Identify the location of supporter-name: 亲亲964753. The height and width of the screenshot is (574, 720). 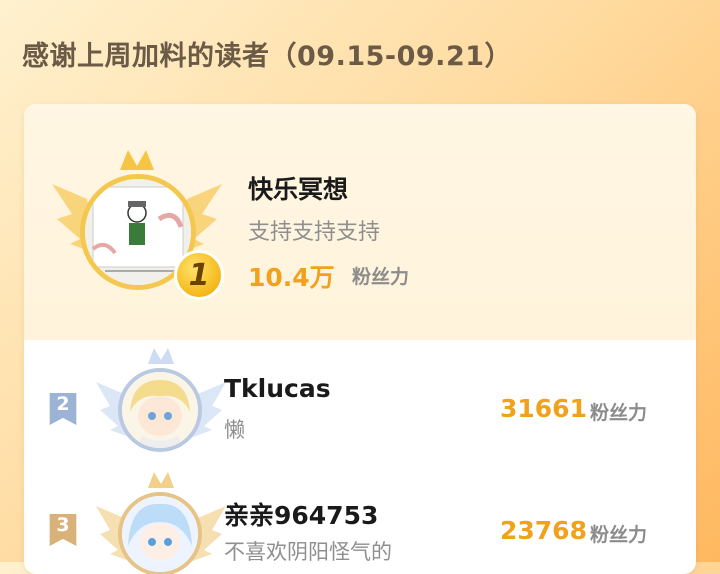
(301, 515).